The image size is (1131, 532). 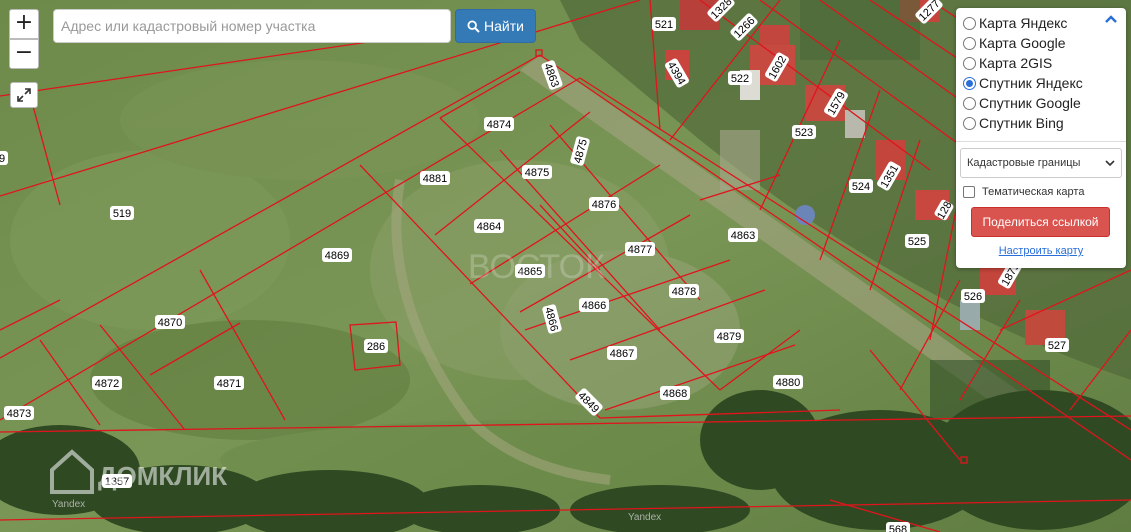 I want to click on svg-text: ДОМКЛИК, so click(x=162, y=476).